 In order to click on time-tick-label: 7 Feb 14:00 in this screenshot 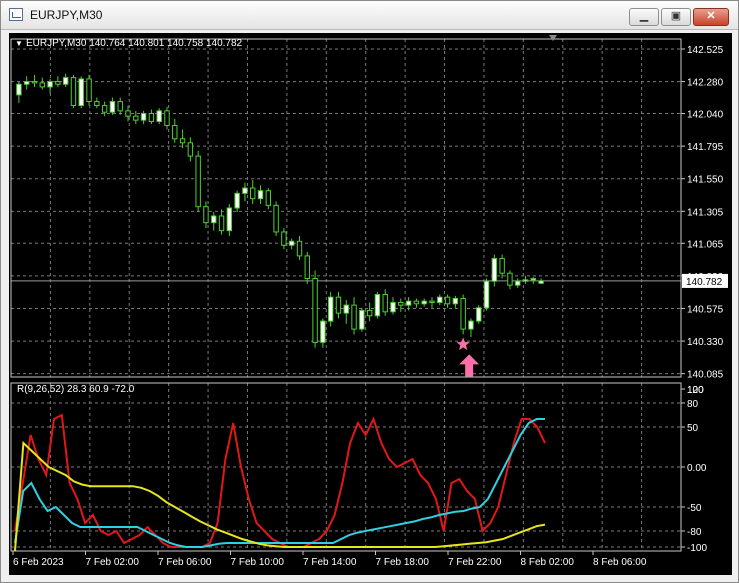, I will do `click(330, 562)`.